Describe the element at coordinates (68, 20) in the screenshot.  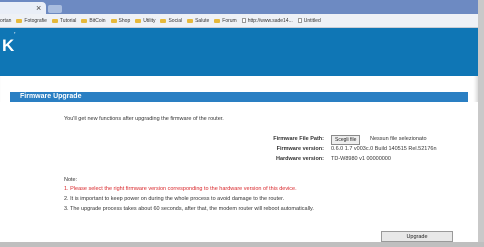
I see `bookmark-label: Tutorial` at that location.